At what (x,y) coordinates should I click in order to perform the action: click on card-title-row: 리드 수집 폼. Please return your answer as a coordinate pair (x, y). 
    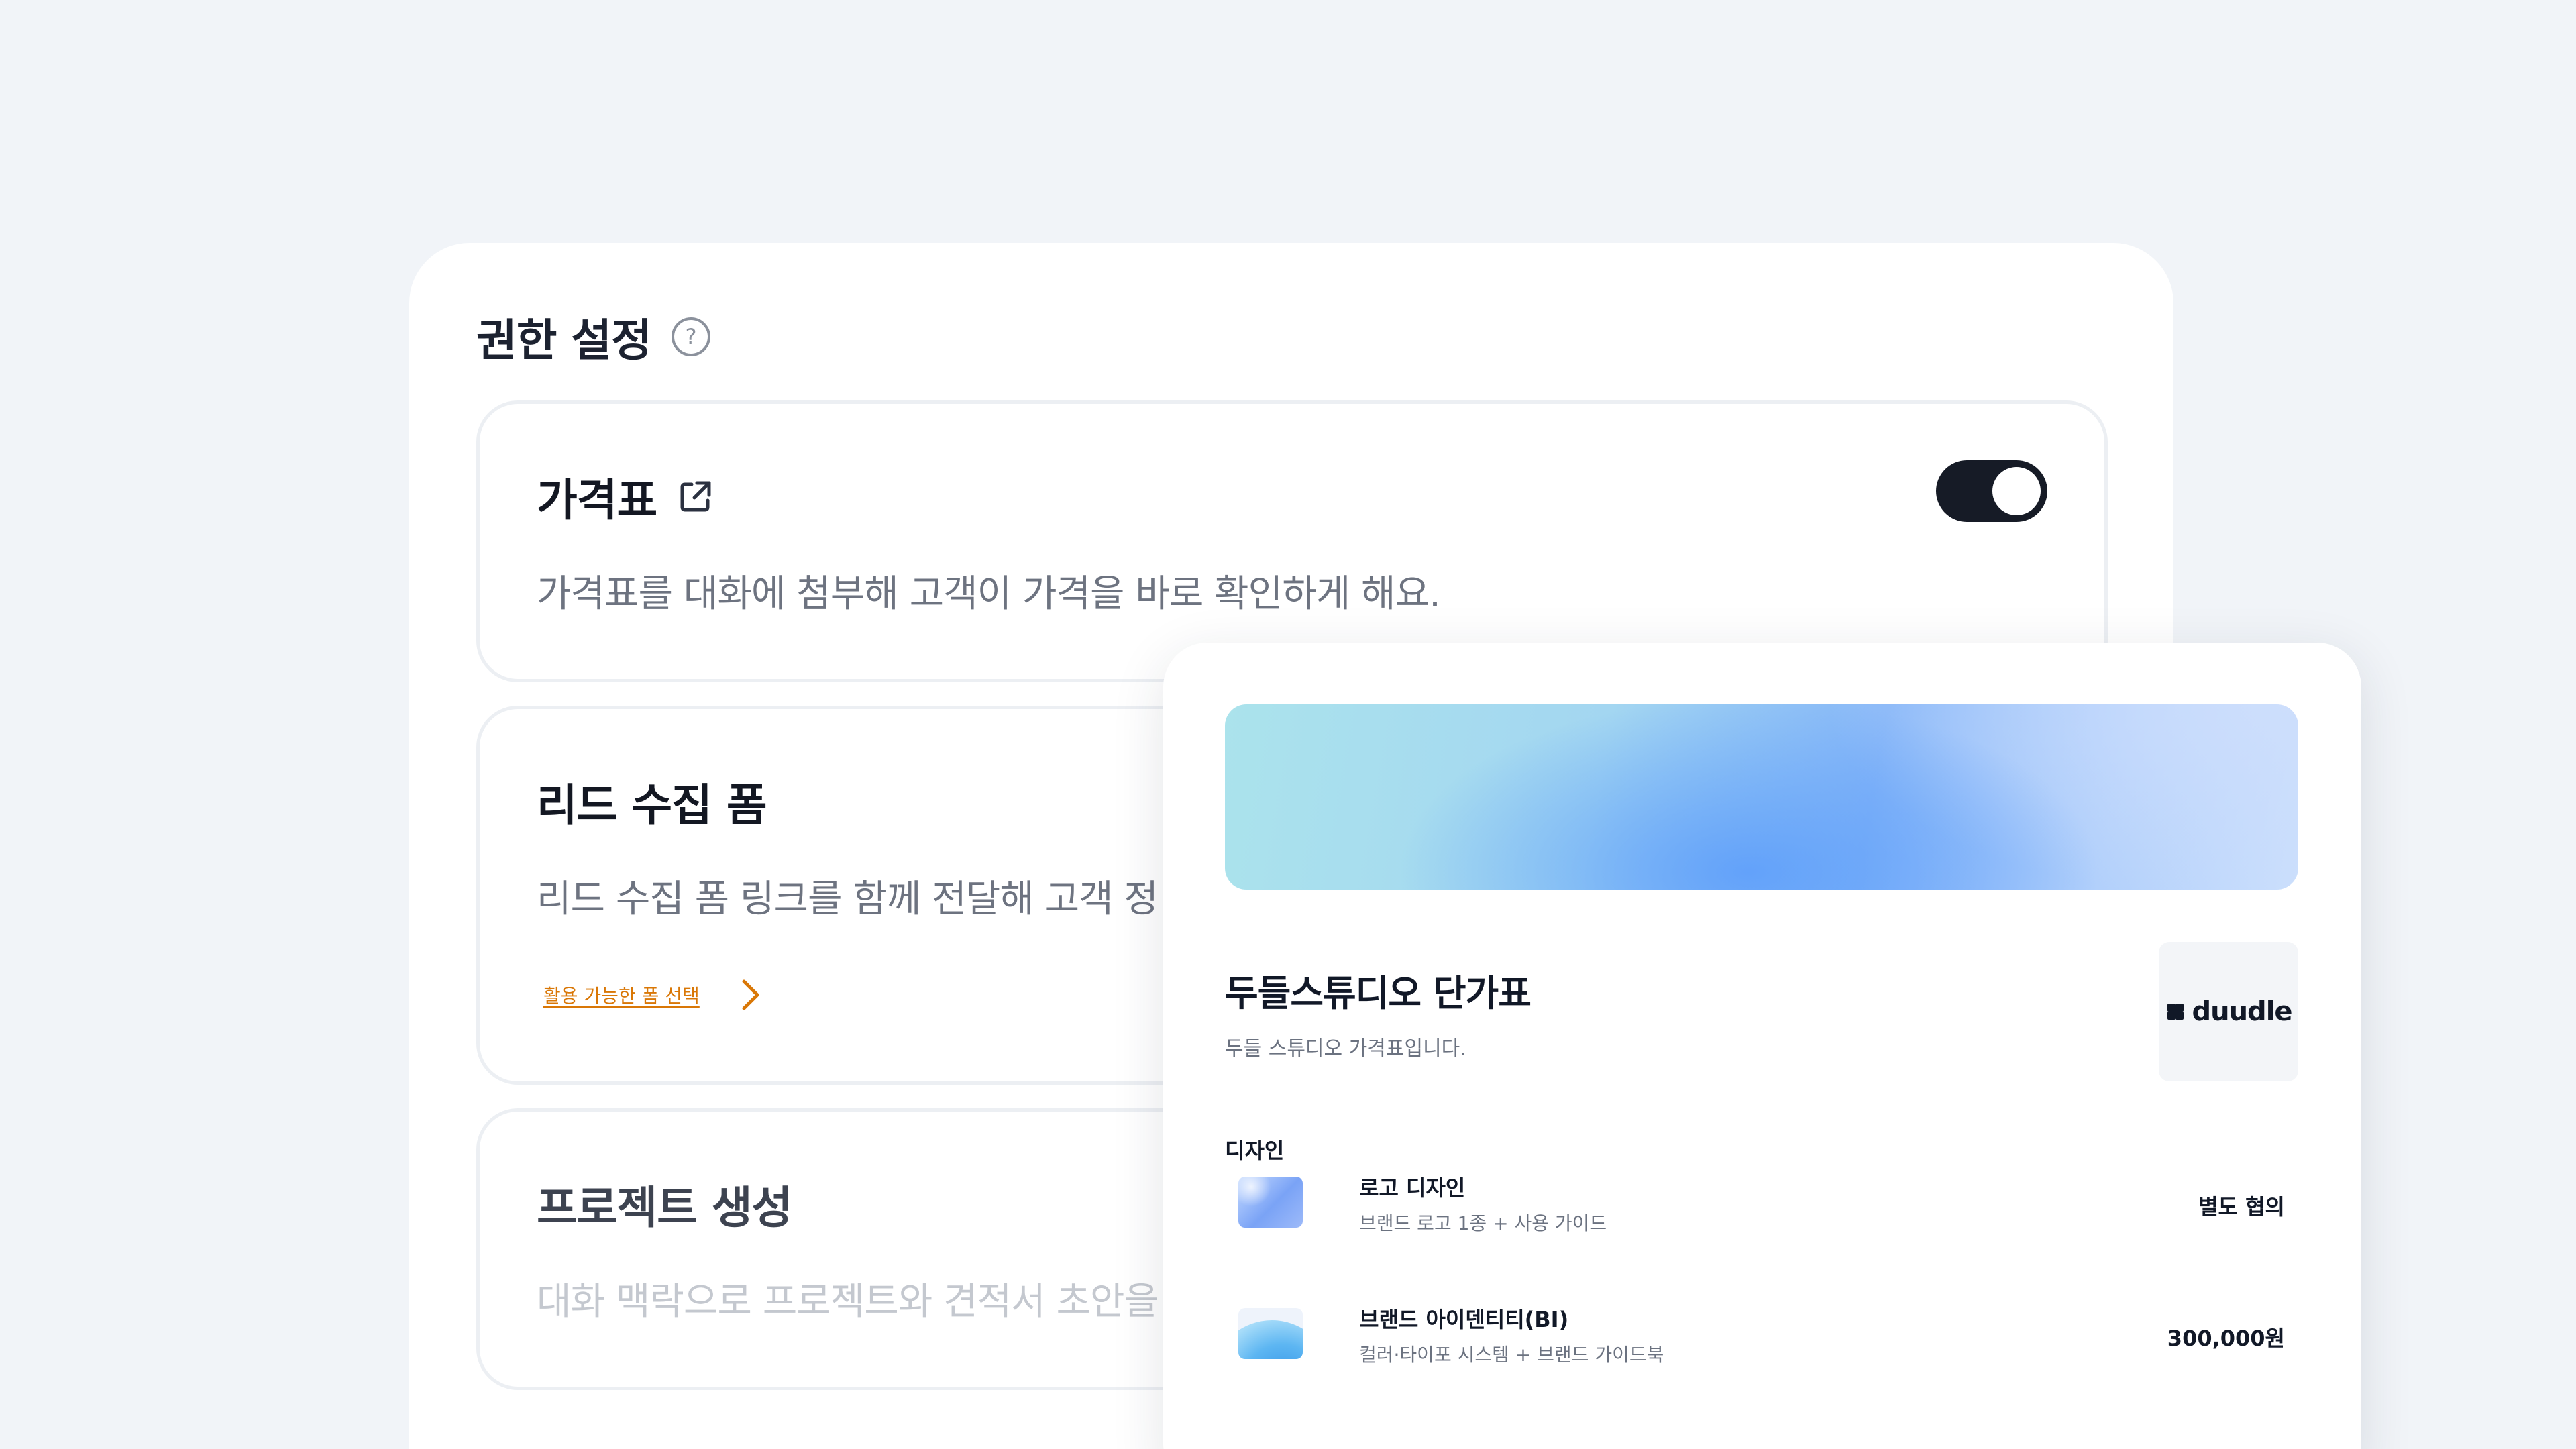
    Looking at the image, I should click on (652, 801).